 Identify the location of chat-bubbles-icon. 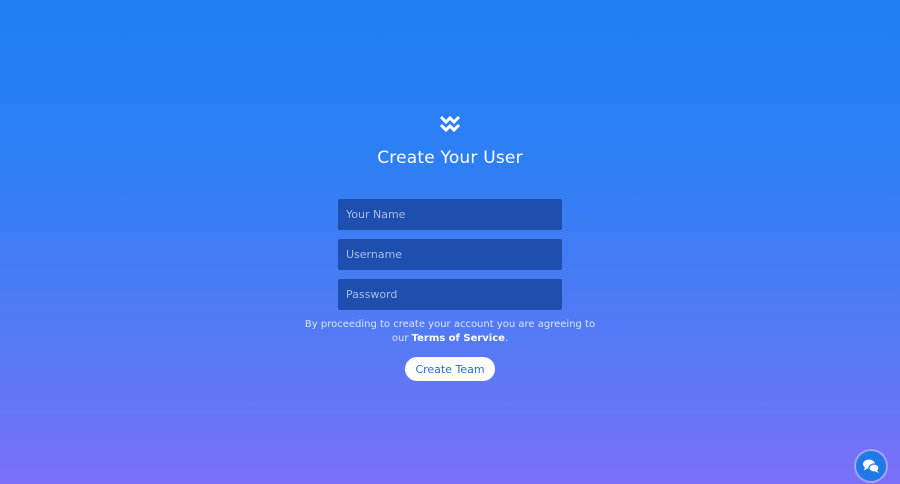
(871, 466).